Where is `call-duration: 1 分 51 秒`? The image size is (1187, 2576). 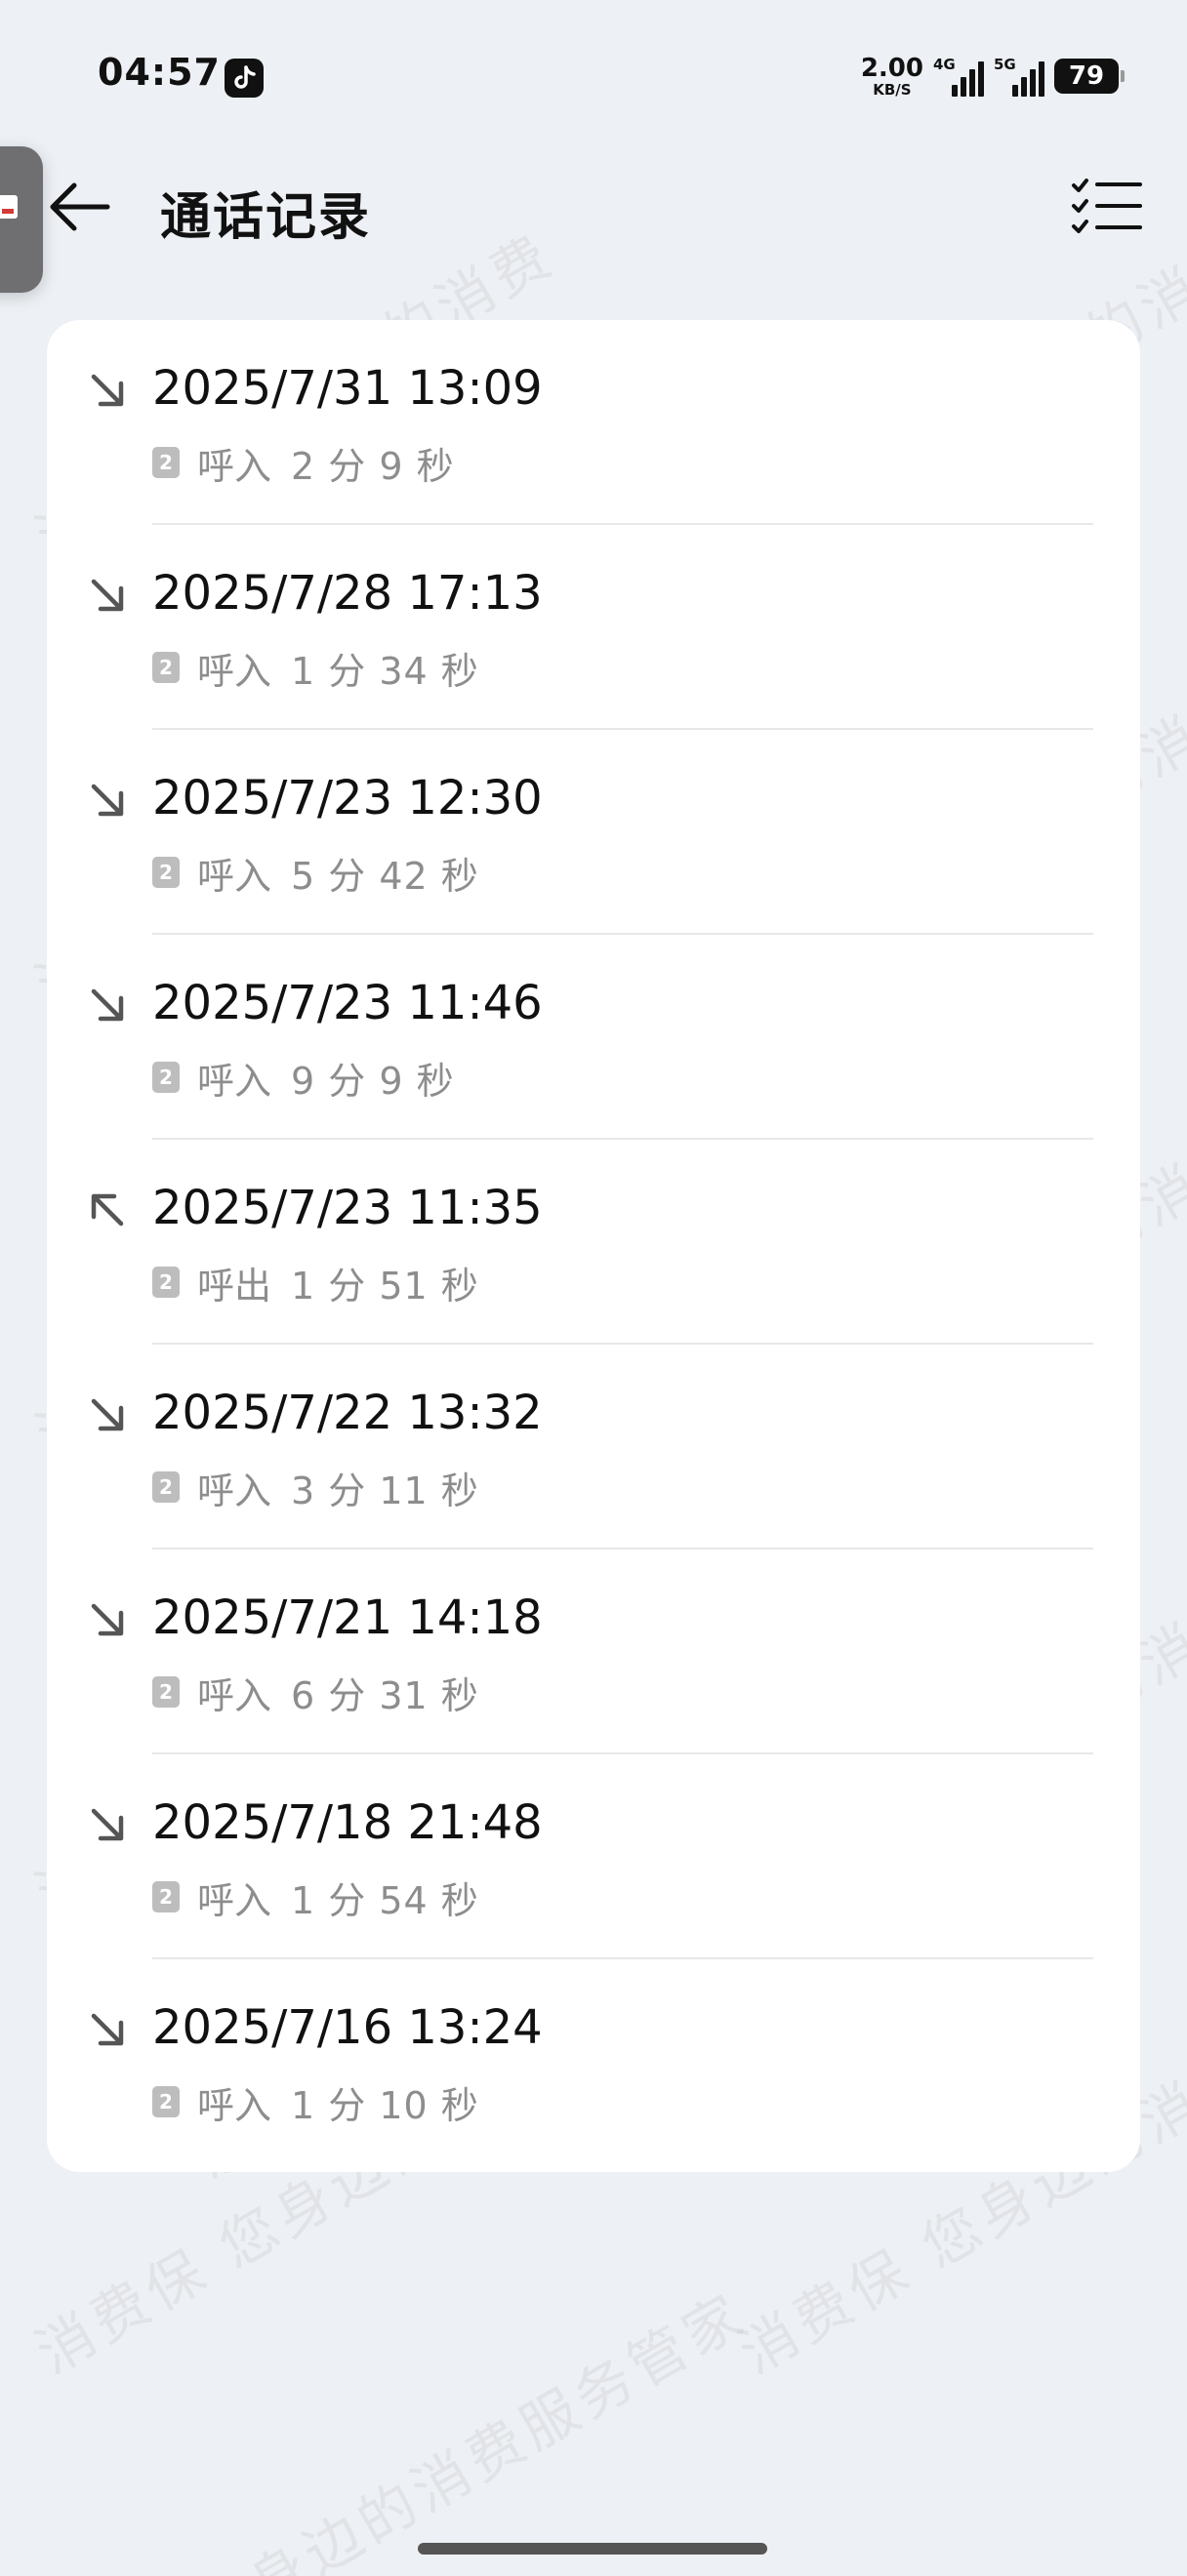
call-duration: 1 分 51 秒 is located at coordinates (385, 1286).